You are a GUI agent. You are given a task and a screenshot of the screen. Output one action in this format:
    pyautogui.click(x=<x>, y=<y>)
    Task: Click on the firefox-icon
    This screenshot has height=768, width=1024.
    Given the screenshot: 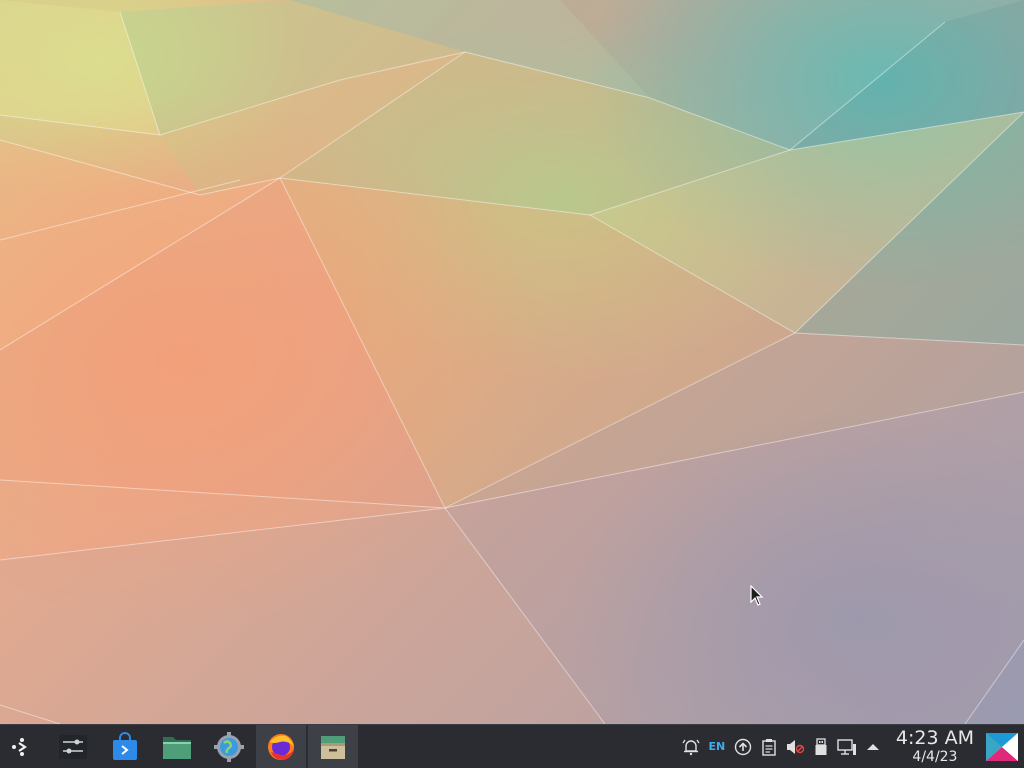 What is the action you would take?
    pyautogui.click(x=281, y=746)
    